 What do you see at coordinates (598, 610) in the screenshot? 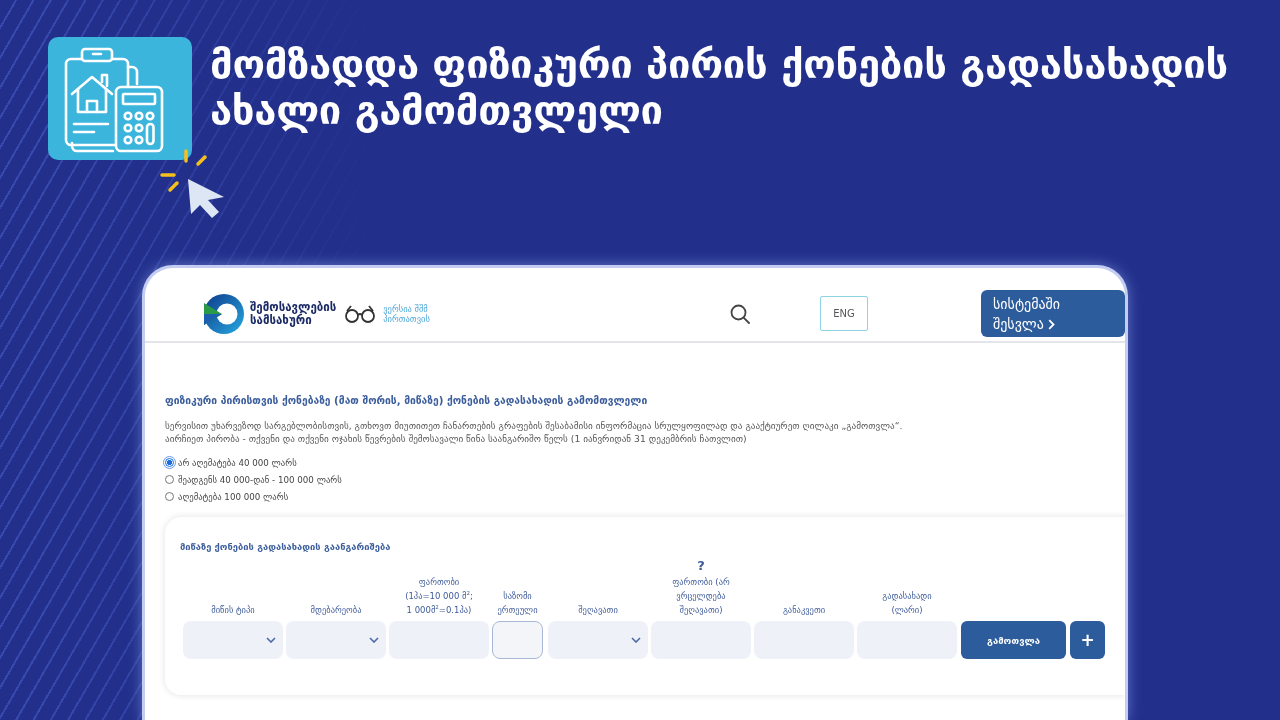
I see `column-header: შეღავათი` at bounding box center [598, 610].